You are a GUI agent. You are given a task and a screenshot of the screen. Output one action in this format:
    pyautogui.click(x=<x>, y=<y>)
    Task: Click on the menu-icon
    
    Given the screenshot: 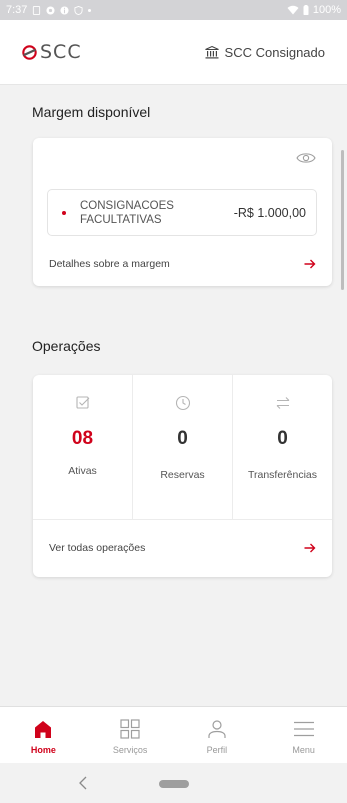 What is the action you would take?
    pyautogui.click(x=303, y=729)
    